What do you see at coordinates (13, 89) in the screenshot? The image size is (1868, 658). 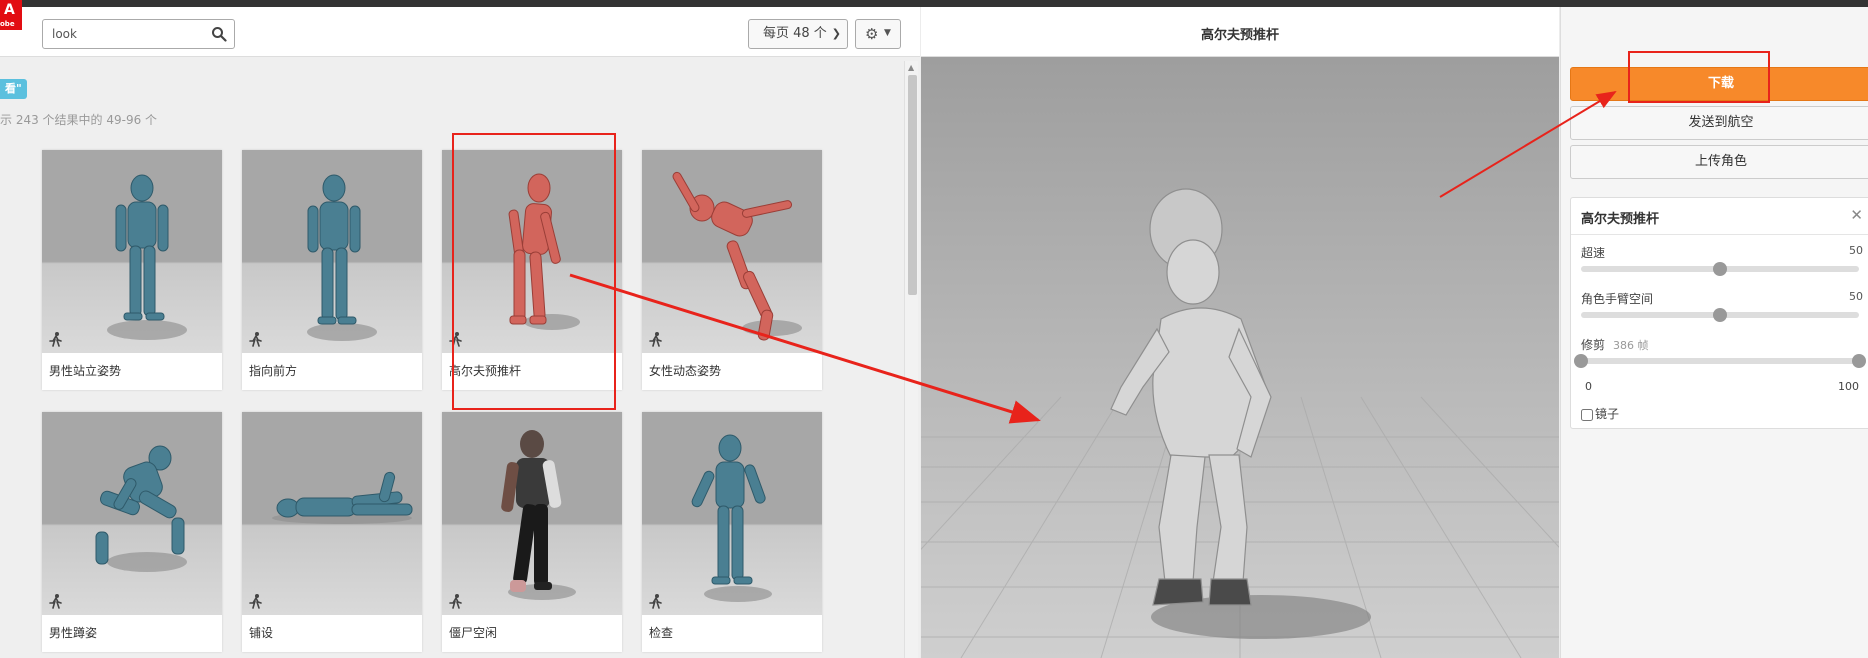 I see `search-tag: 看"` at bounding box center [13, 89].